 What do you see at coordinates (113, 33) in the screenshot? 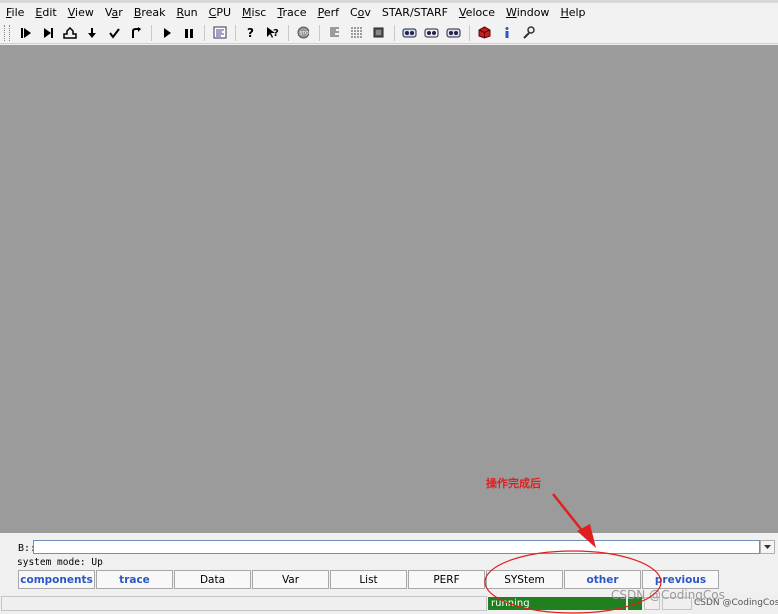
I see `return-icon` at bounding box center [113, 33].